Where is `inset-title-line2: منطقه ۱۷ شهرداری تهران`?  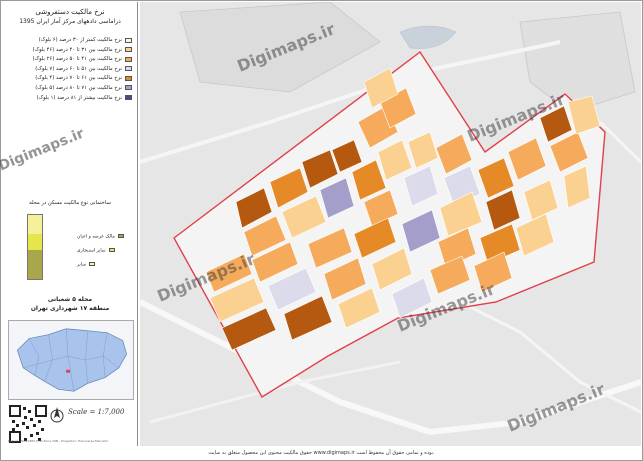 inset-title-line2: منطقه ۱۷ شهرداری تهران is located at coordinates (70, 308).